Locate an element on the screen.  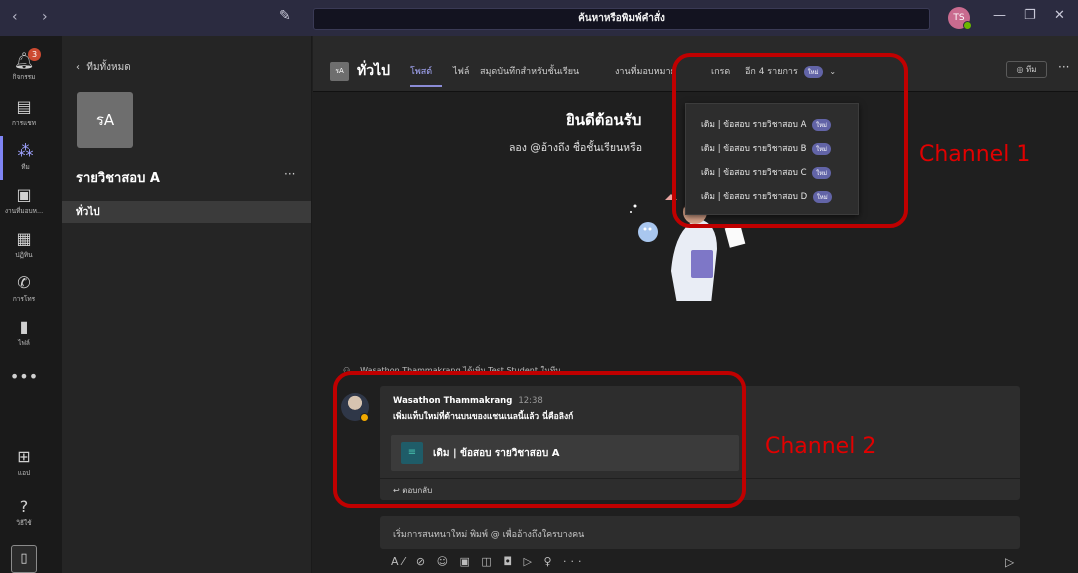
search-input: ค้นหาหรือพิมพ์คำสั่ง is located at coordinates (621, 19).